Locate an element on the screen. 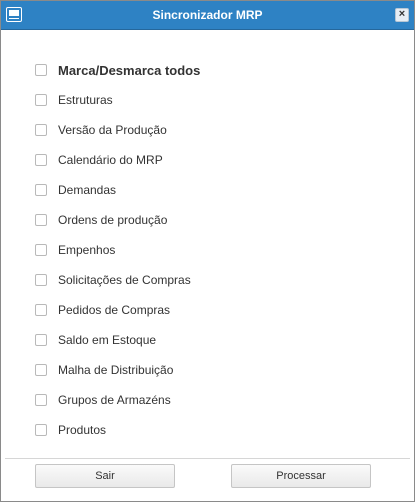  option-ordens-producao: Ordens de produção is located at coordinates (117, 220).